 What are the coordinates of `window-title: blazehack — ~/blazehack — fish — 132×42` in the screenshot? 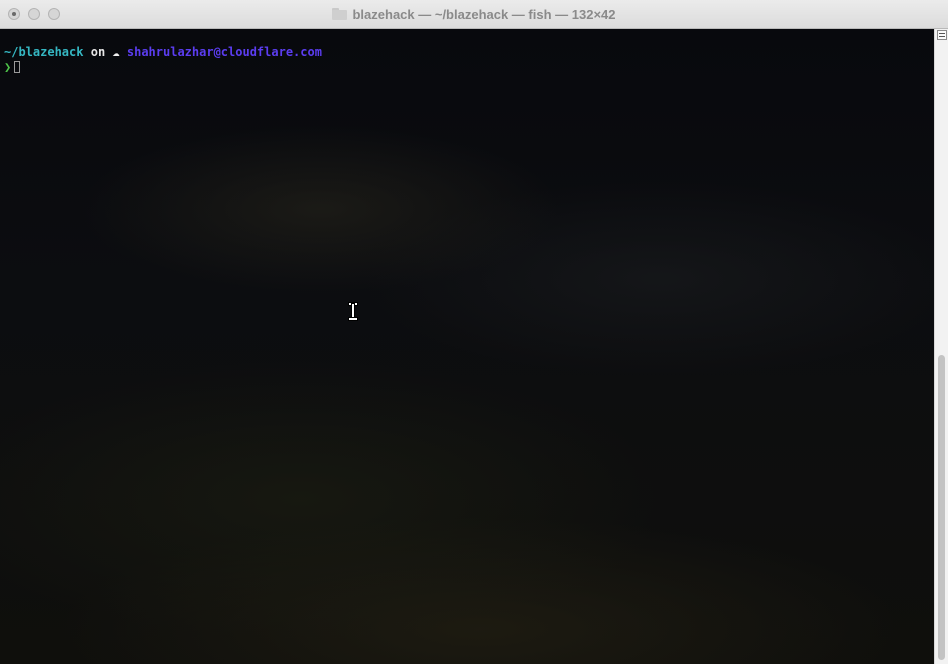 It's located at (474, 14).